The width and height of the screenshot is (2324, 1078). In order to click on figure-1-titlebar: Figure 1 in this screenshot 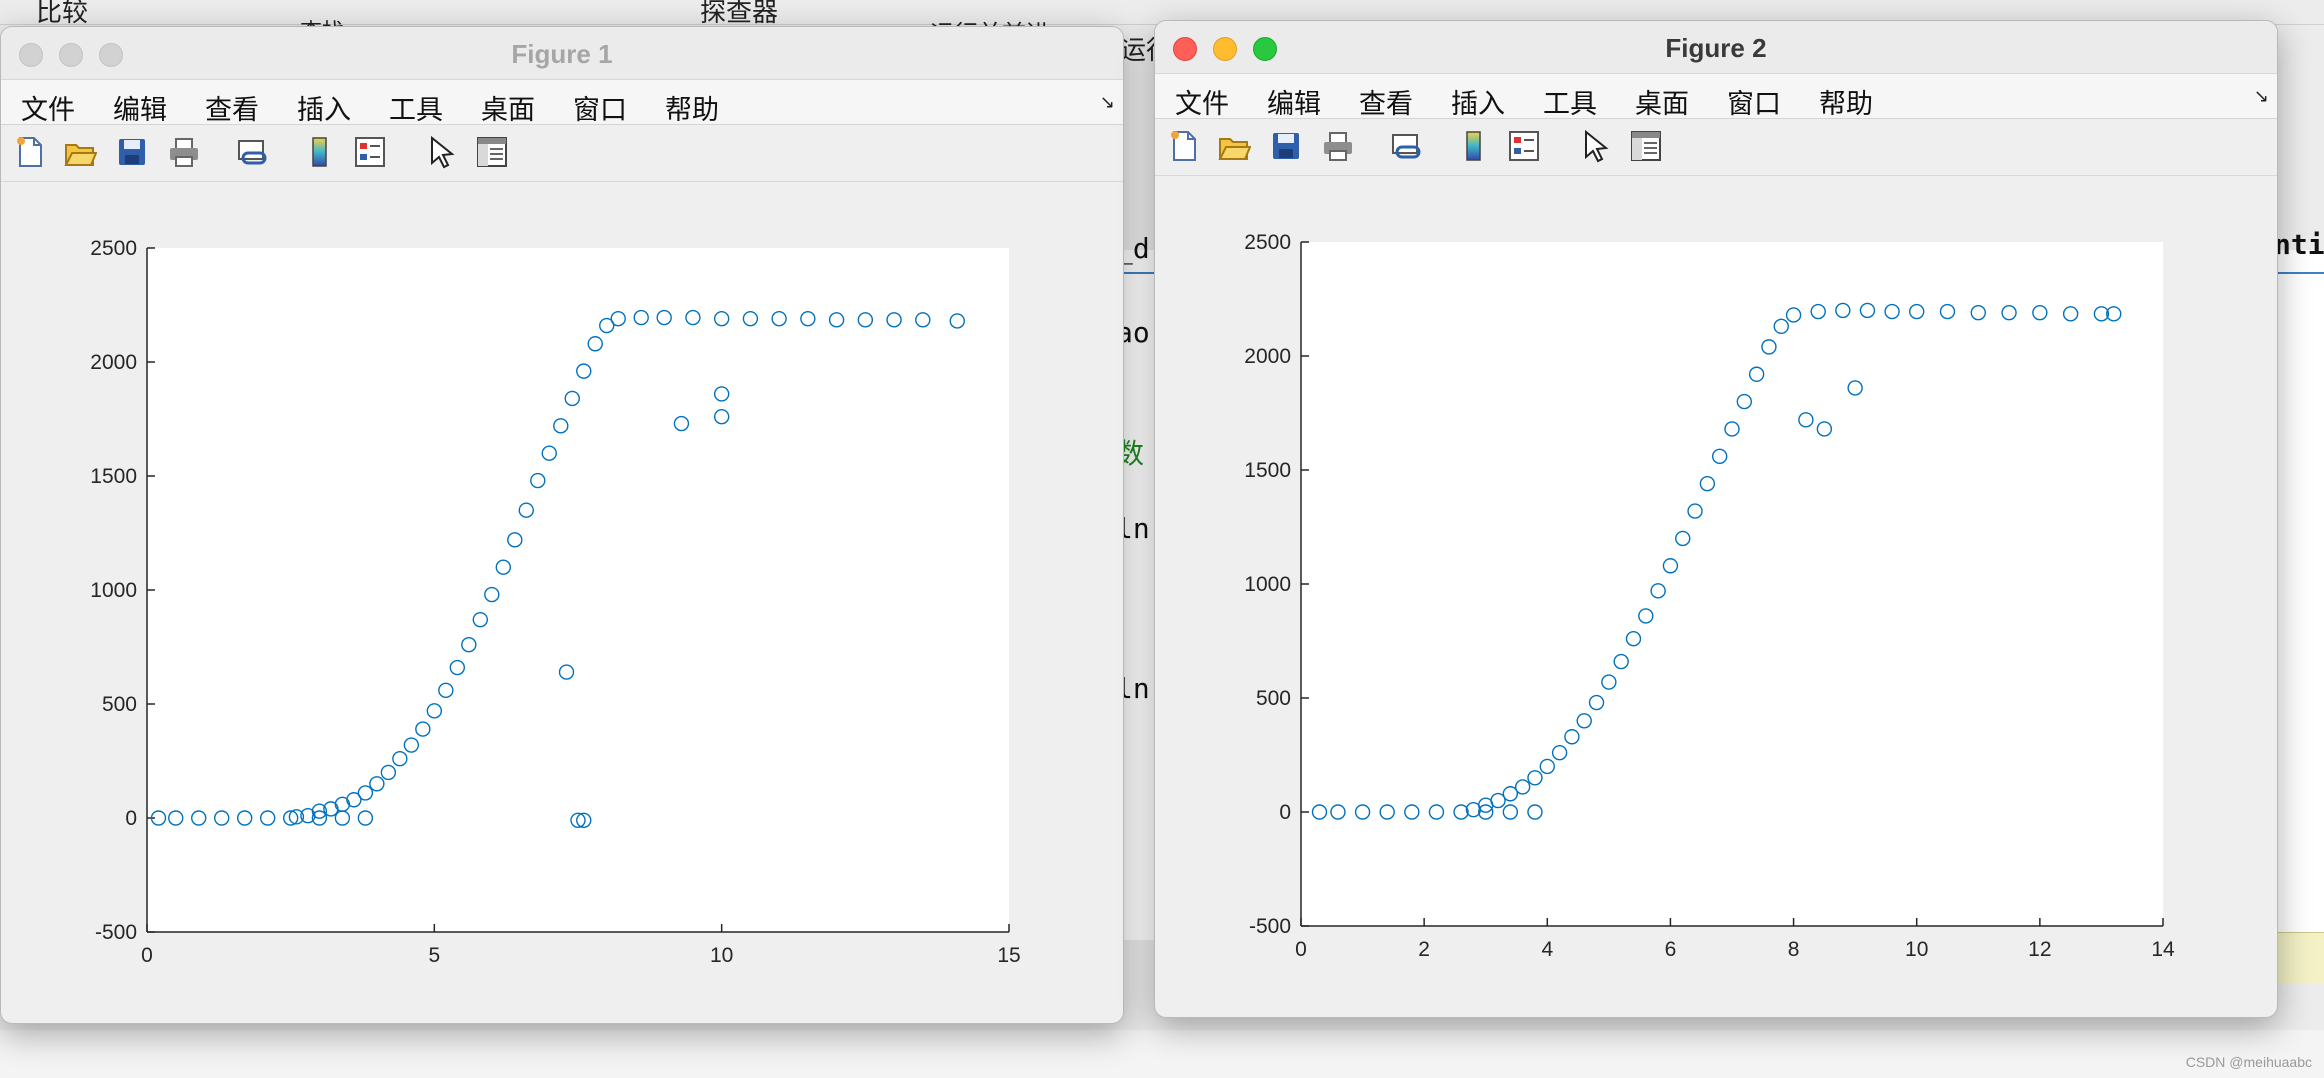, I will do `click(562, 53)`.